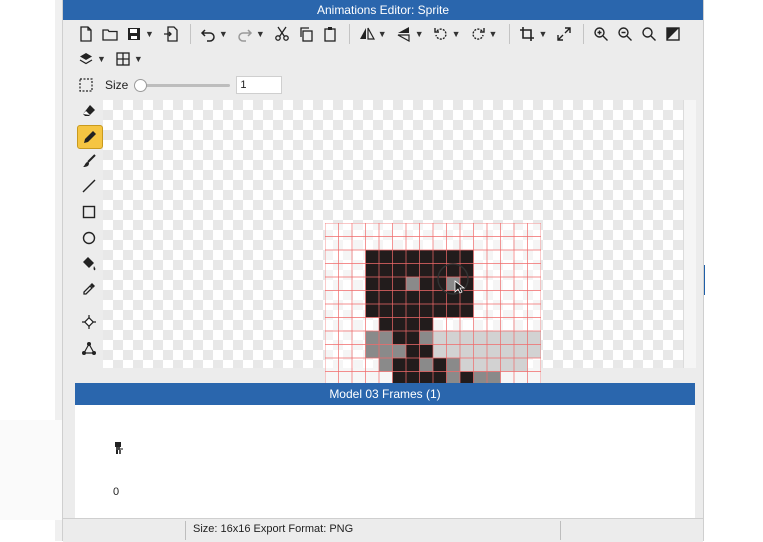 This screenshot has width=763, height=542. I want to click on ellipse-tool-icon, so click(89, 238).